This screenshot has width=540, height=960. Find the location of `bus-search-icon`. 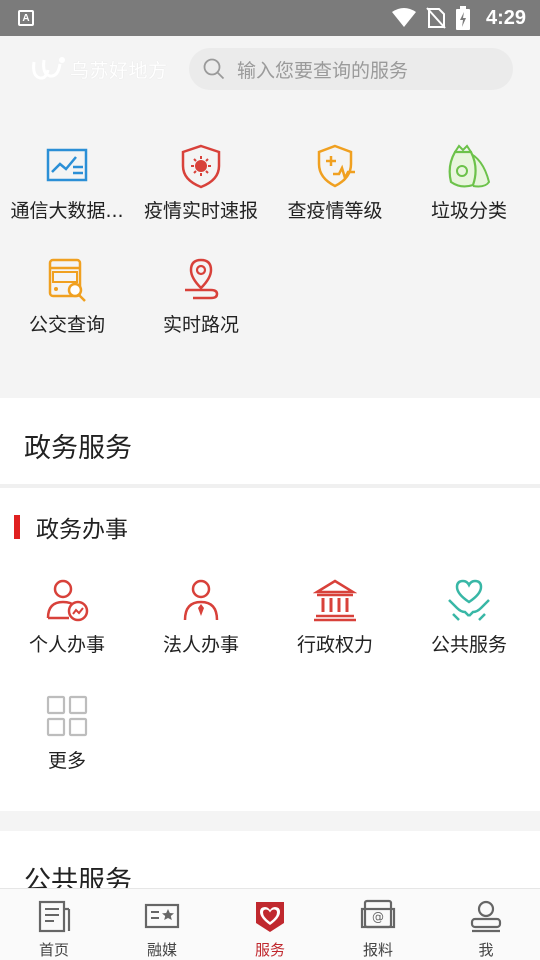

bus-search-icon is located at coordinates (67, 280).